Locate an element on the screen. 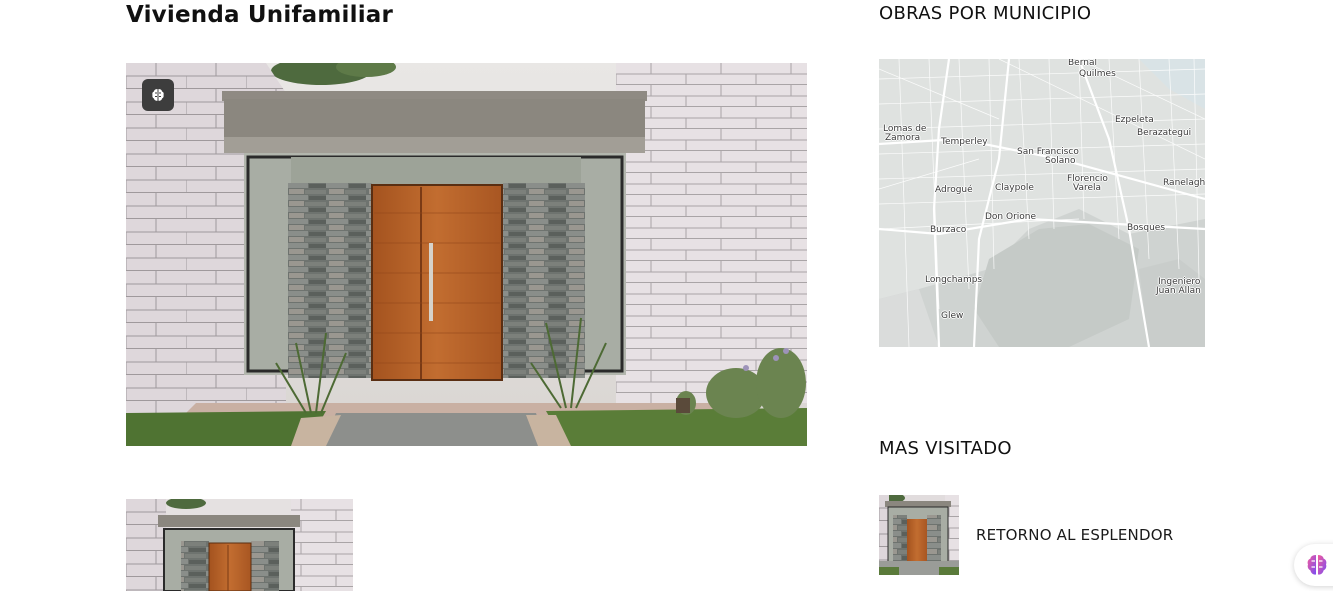  map-section-title: OBRAS POR MUNICIPIO is located at coordinates (985, 13).